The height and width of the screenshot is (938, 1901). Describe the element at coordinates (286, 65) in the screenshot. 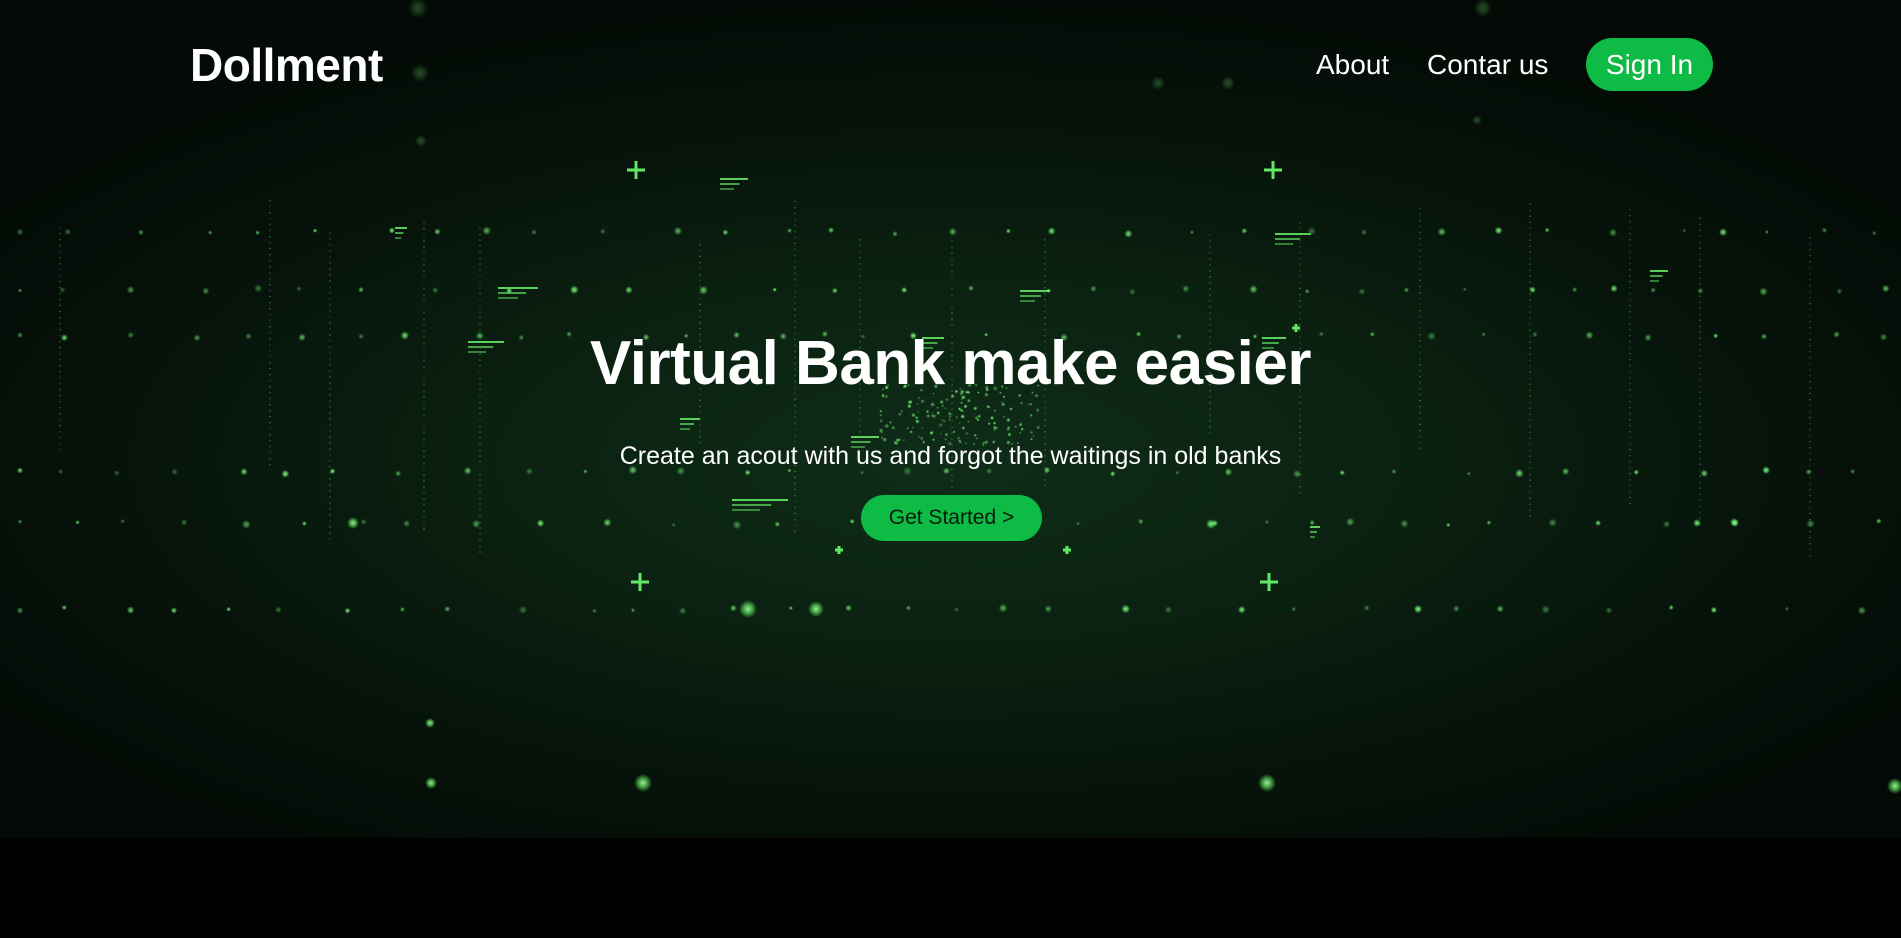

I see `brand-logo: Dollment` at that location.